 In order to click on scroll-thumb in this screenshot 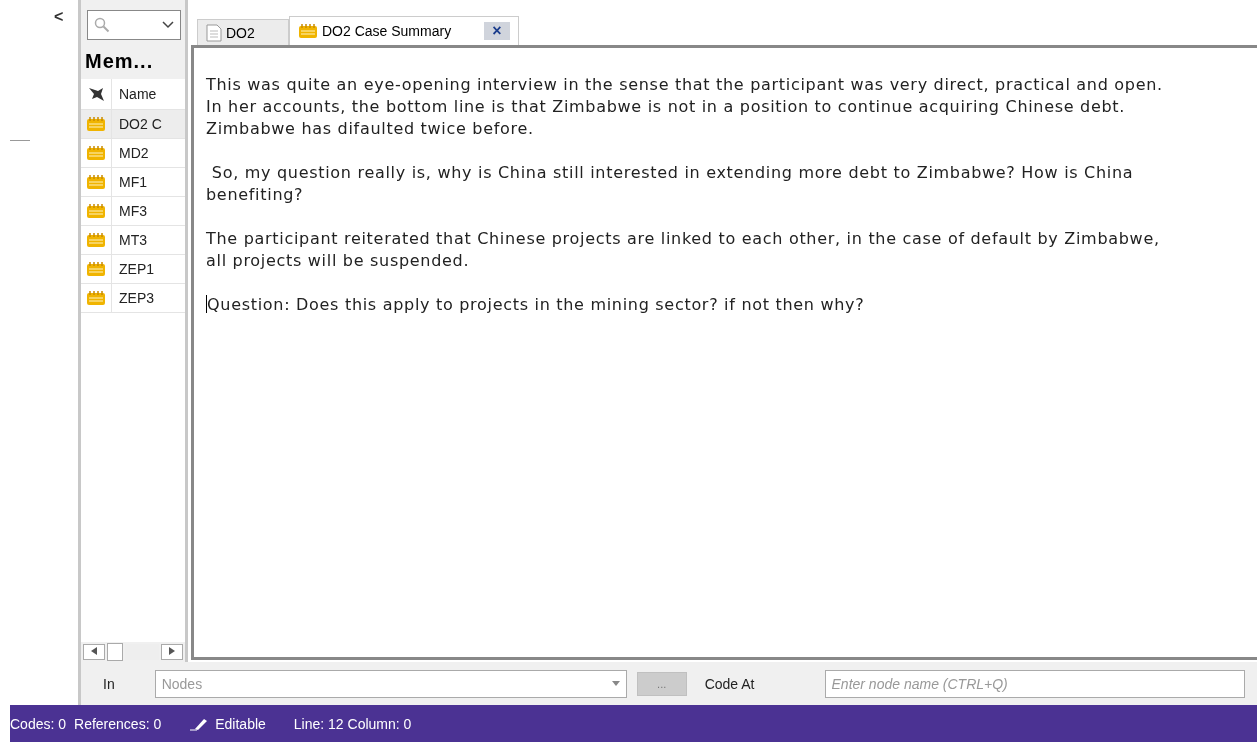, I will do `click(115, 652)`.